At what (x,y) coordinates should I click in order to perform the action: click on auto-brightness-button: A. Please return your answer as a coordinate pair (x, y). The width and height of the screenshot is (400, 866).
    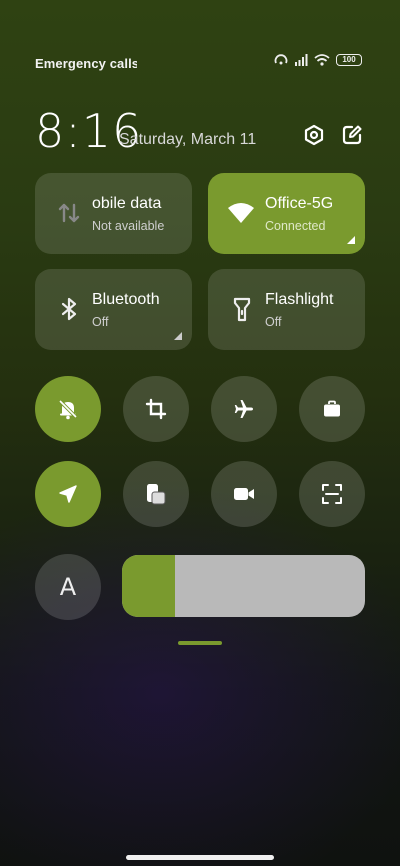
    Looking at the image, I should click on (68, 587).